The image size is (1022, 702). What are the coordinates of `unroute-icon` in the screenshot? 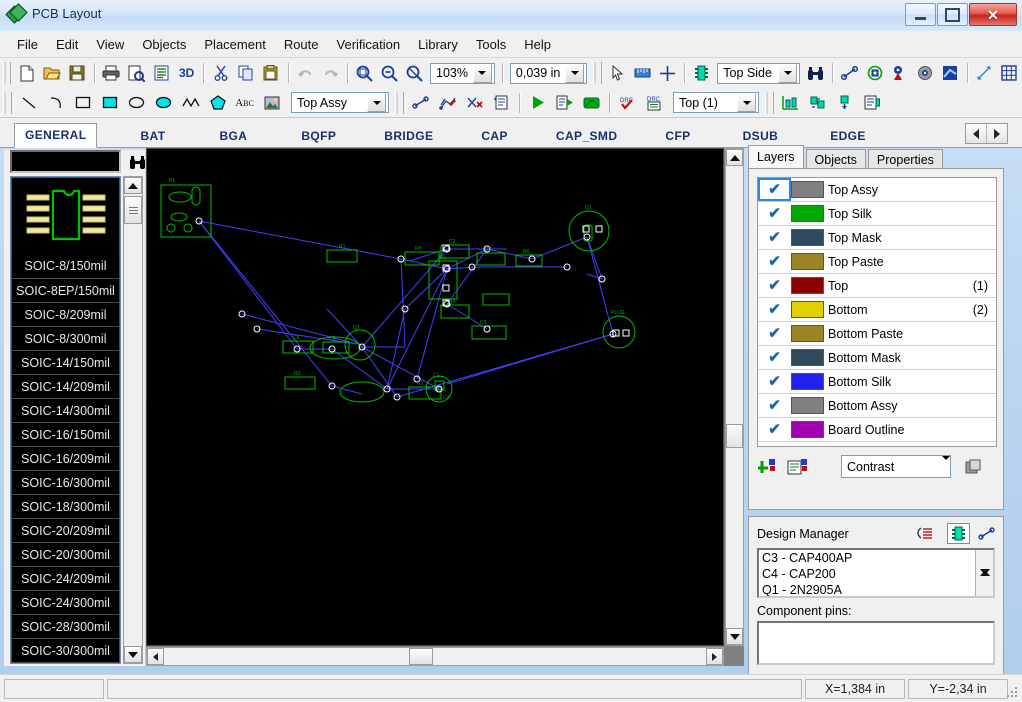 It's located at (474, 103).